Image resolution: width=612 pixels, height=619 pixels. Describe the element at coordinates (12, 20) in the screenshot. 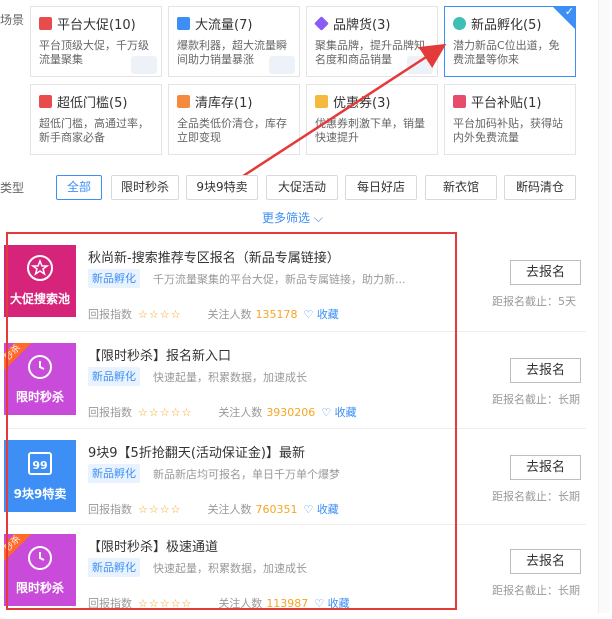

I see `scene-label: 场景` at that location.